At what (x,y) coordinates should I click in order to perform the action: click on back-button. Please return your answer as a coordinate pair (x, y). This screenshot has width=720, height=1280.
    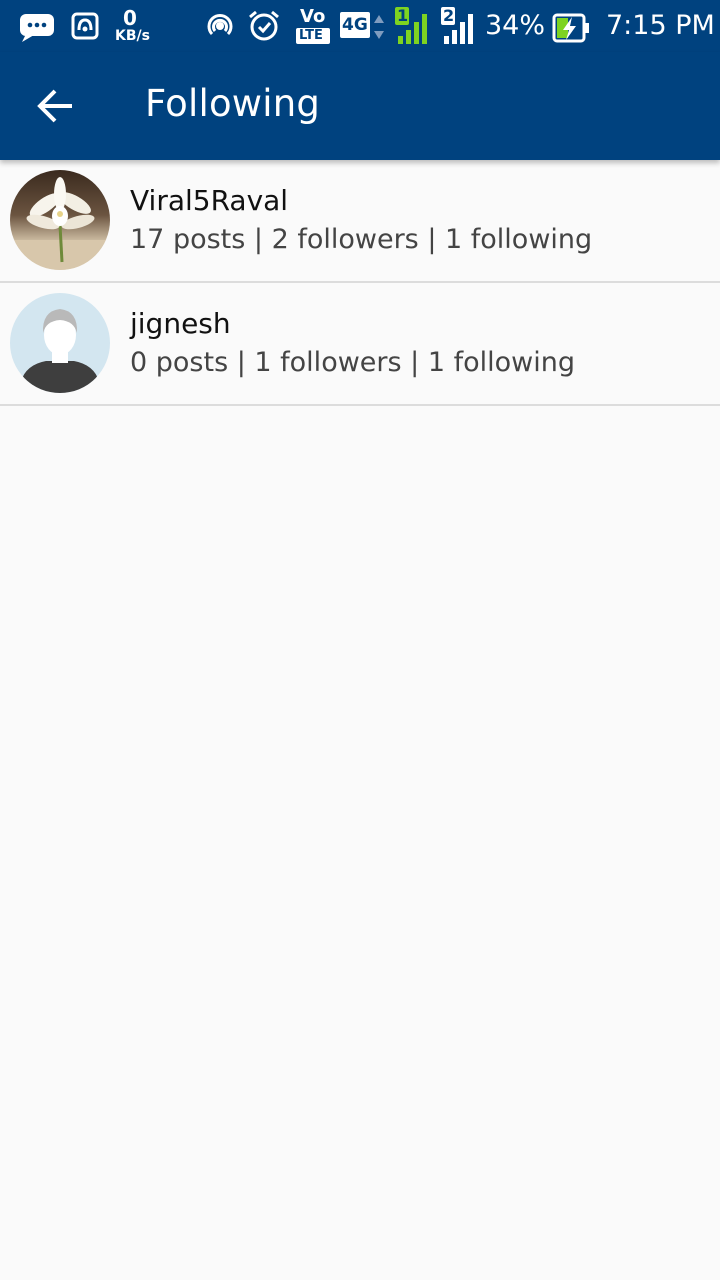
    Looking at the image, I should click on (56, 106).